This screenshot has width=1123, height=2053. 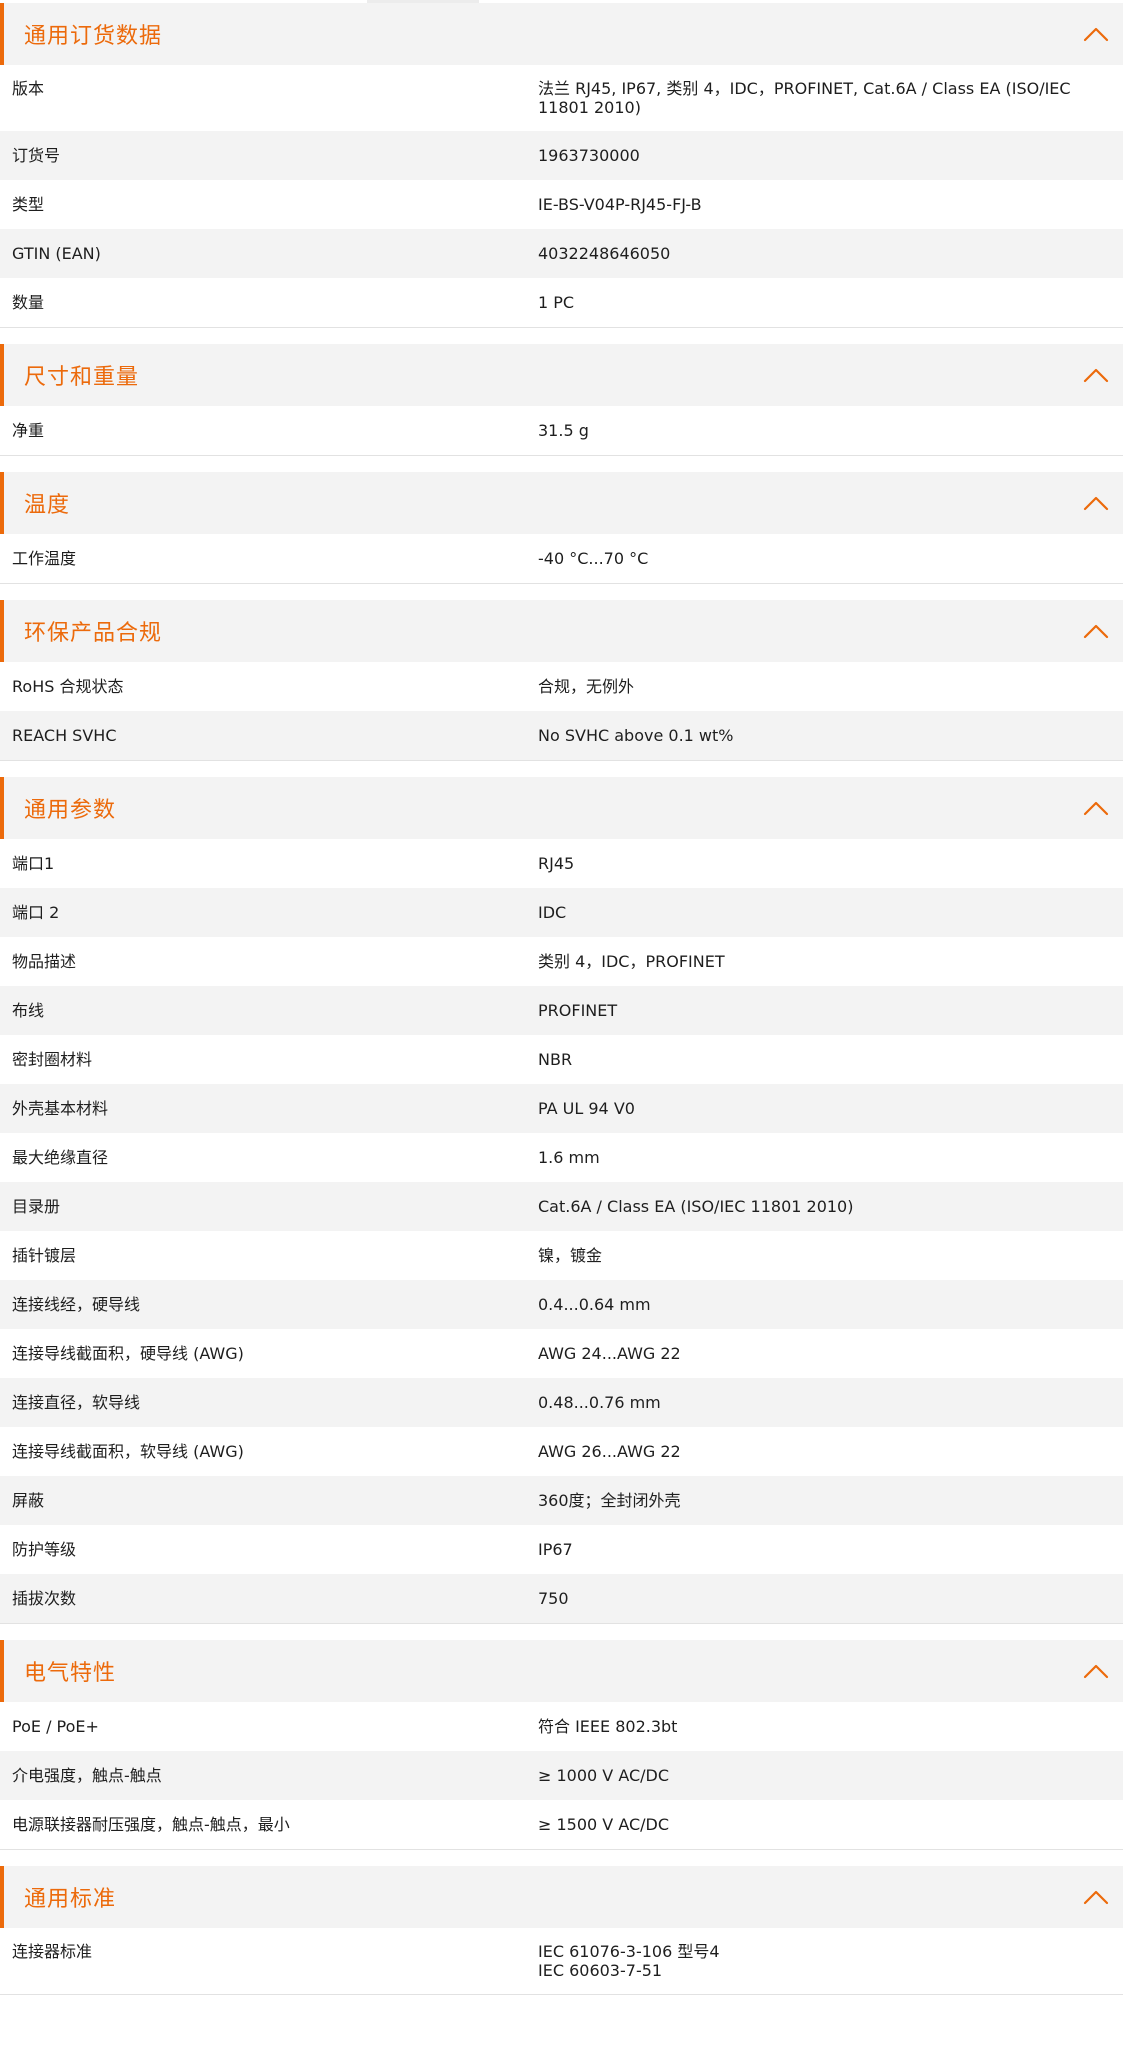 I want to click on spec-label: 插针镀层, so click(x=44, y=1255).